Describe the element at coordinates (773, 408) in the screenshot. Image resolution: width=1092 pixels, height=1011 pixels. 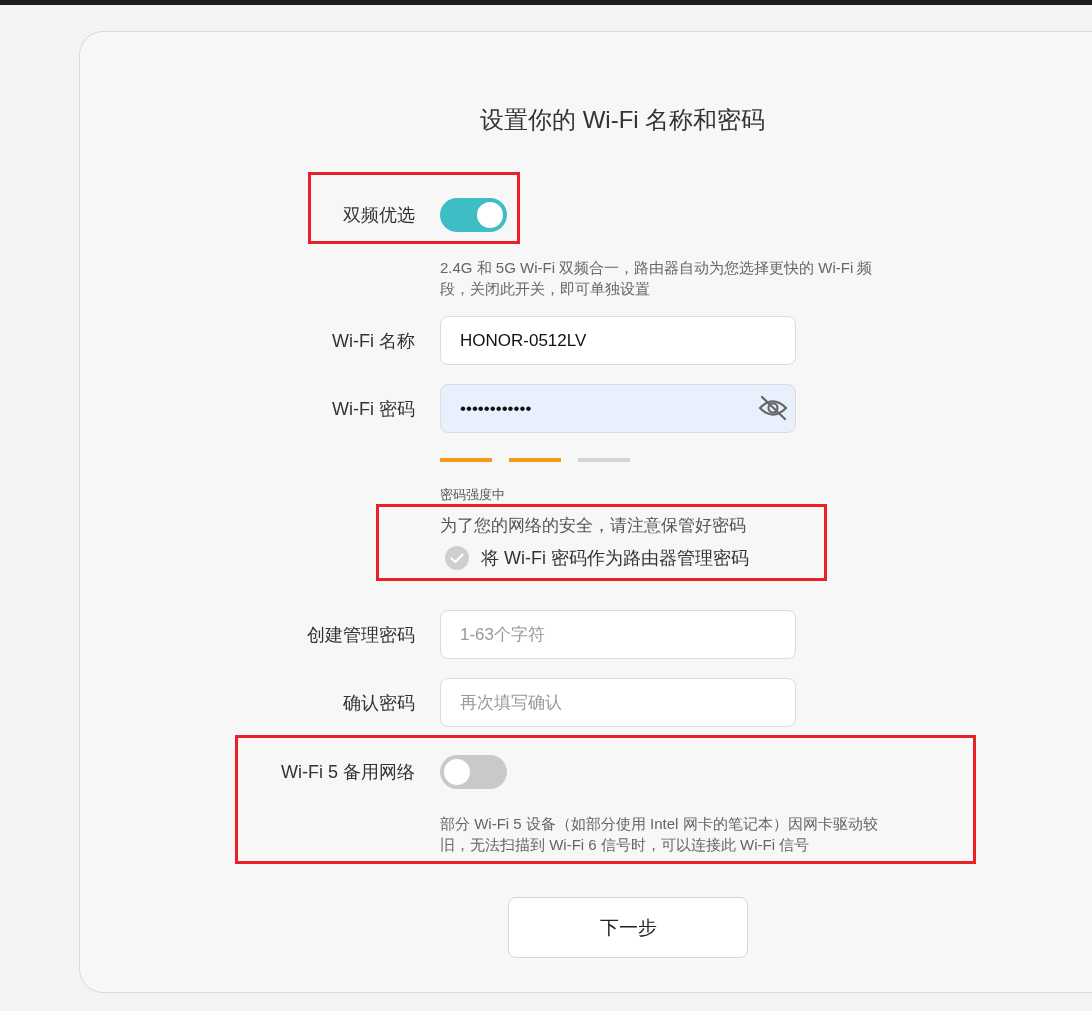
I see `hide-password-icon` at that location.